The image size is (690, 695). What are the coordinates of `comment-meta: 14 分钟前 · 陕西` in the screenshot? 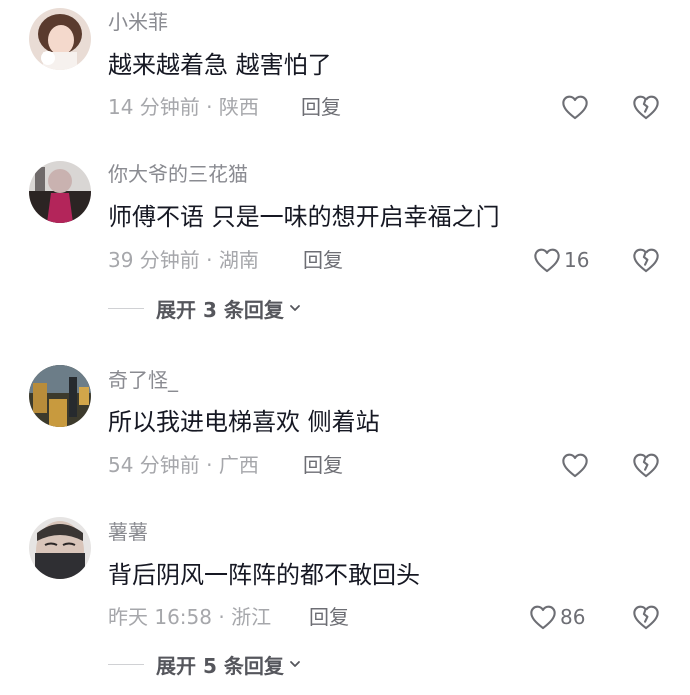 It's located at (183, 107).